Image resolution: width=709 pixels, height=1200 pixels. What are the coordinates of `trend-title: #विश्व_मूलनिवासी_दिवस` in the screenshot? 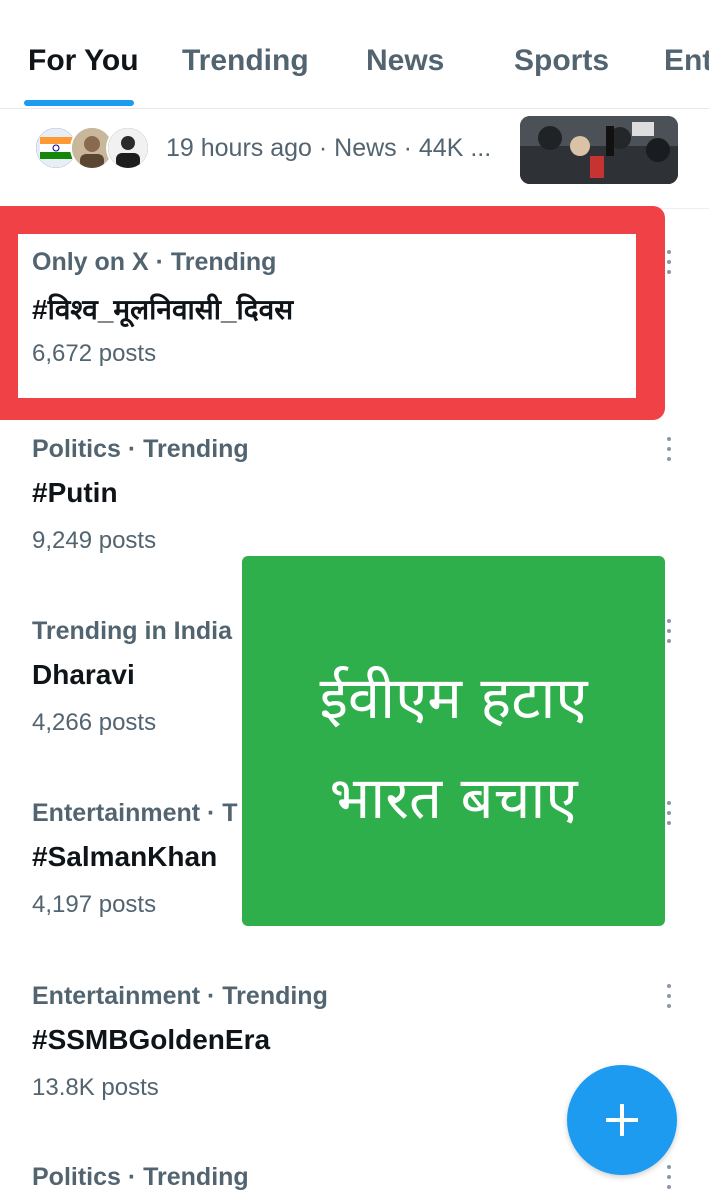 It's located at (163, 309).